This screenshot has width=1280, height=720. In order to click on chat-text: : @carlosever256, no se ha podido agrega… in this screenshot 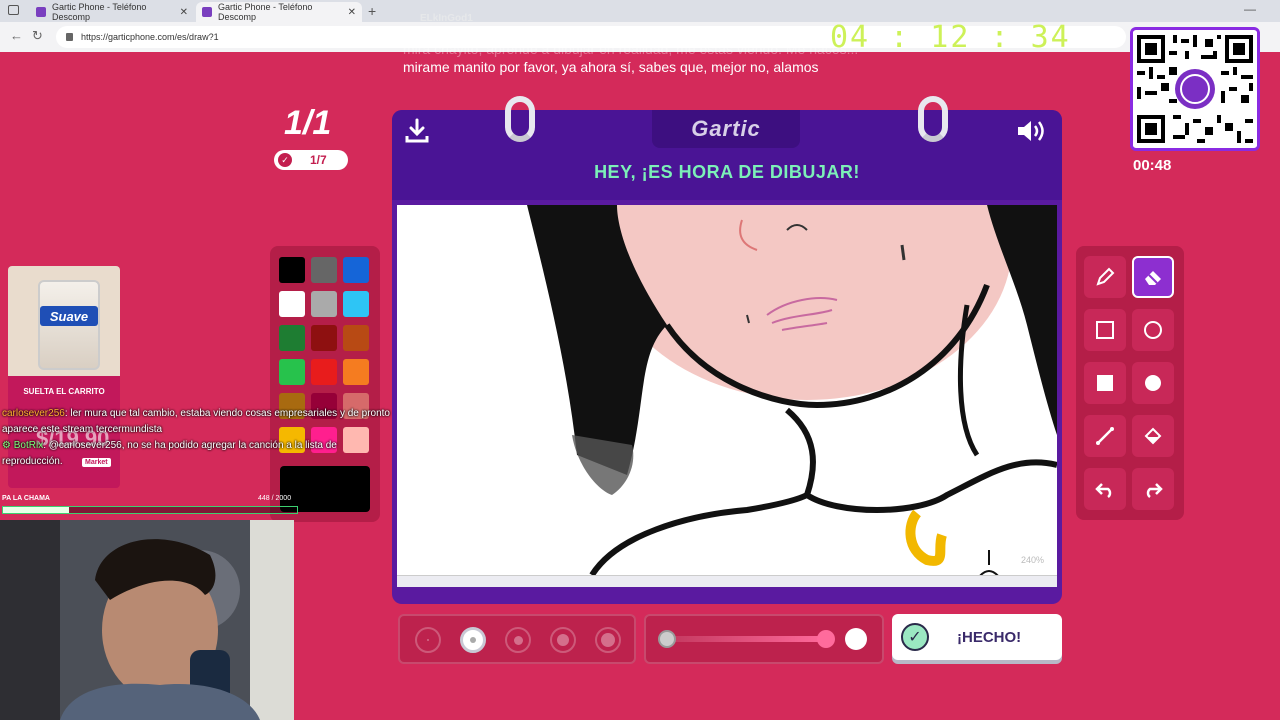, I will do `click(169, 453)`.